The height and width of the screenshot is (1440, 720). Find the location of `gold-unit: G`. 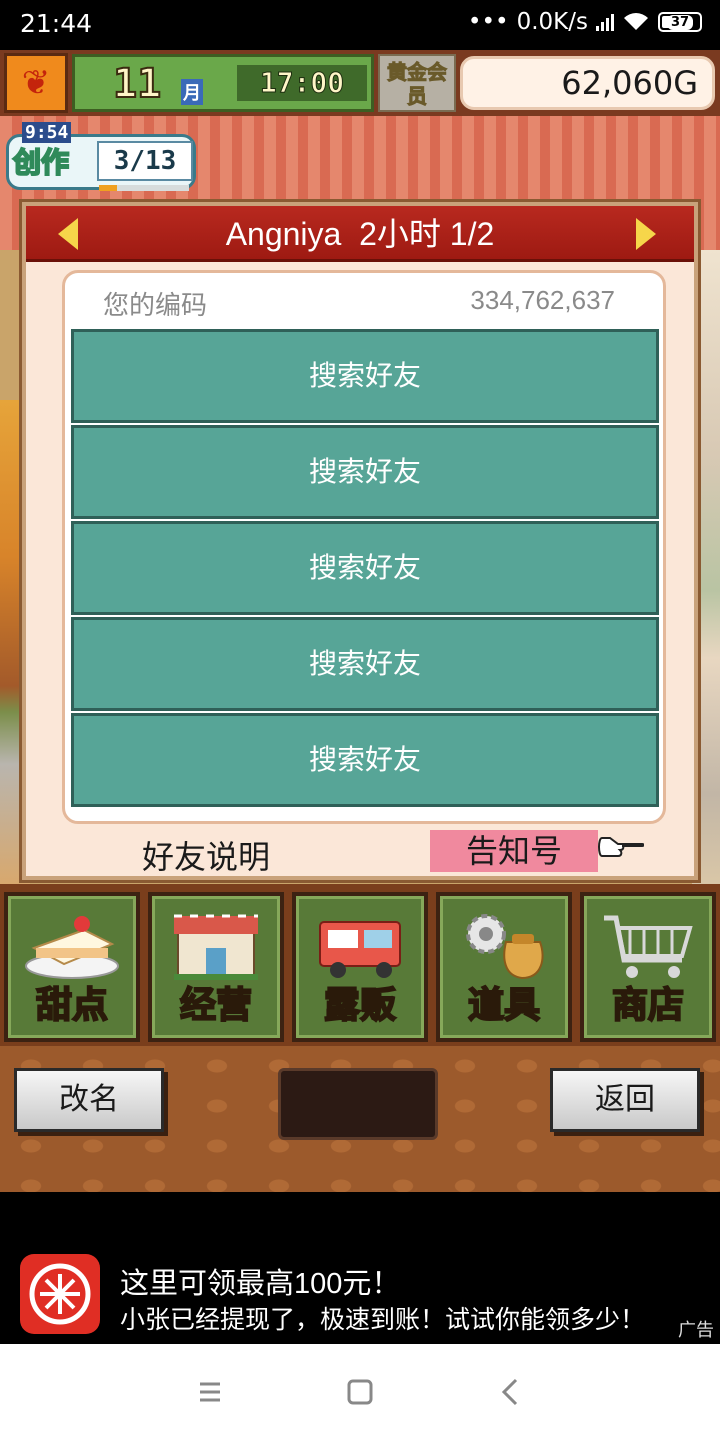

gold-unit: G is located at coordinates (685, 83).